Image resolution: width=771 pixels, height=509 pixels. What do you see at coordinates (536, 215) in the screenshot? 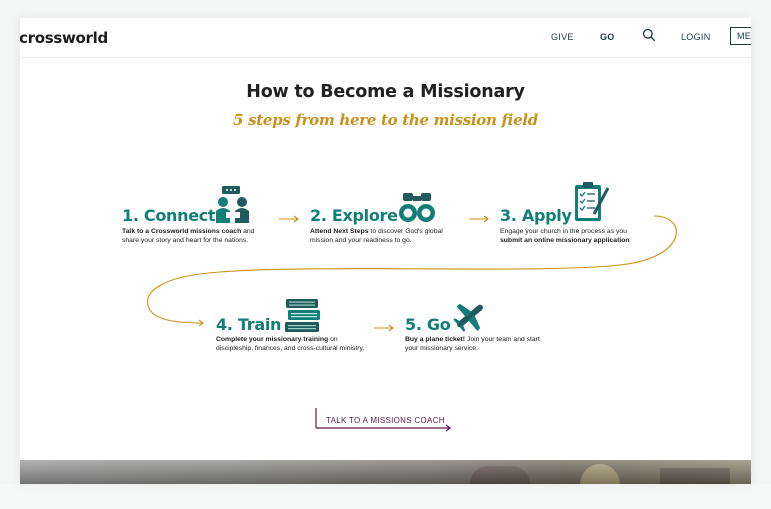
I see `step-3-title: 3. Apply` at bounding box center [536, 215].